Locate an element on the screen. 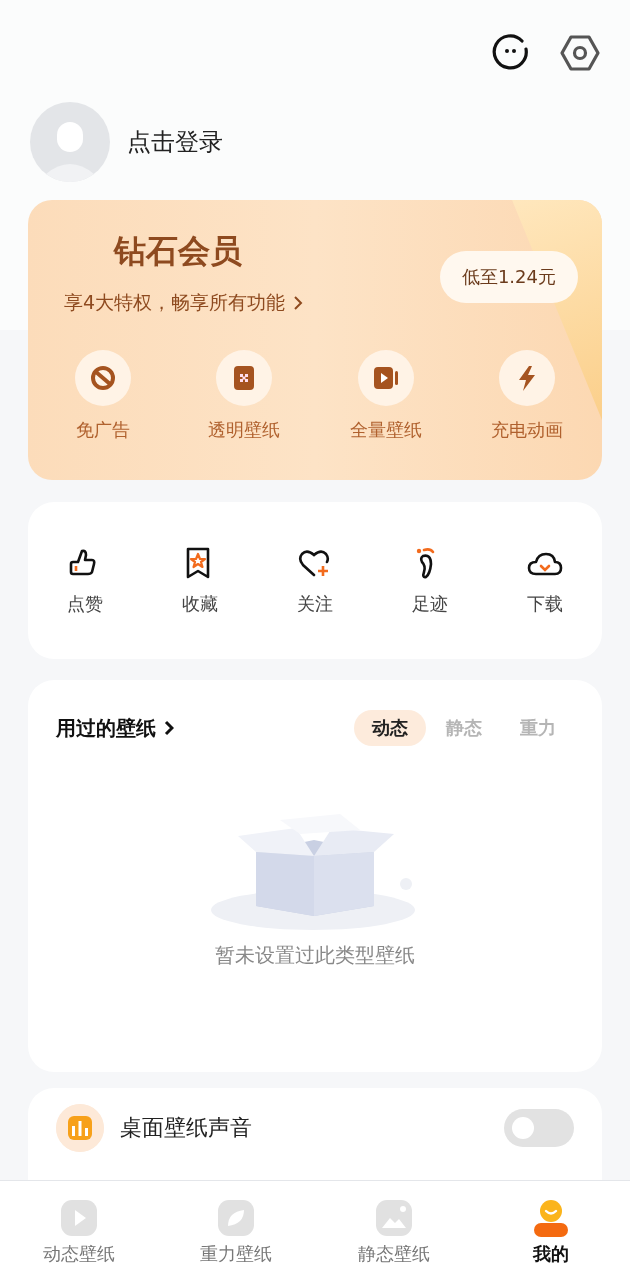  shortcut-label: 点赞 is located at coordinates (85, 603).